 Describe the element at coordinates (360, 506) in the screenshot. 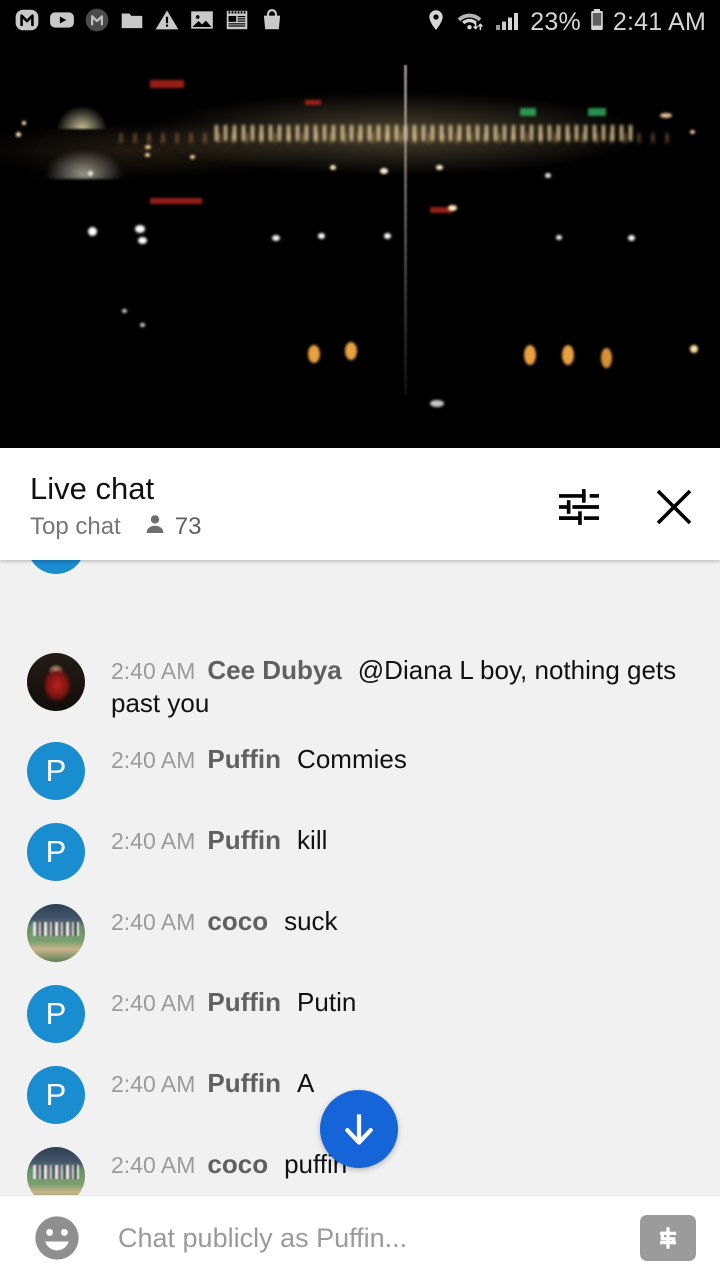

I see `live-chat-header: Live chat Top chat 73` at that location.